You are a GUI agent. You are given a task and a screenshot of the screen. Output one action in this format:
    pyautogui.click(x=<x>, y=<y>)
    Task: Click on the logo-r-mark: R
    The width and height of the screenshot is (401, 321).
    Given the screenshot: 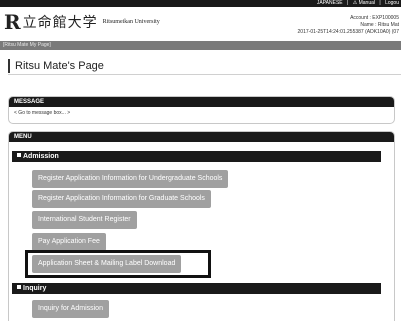 What is the action you would take?
    pyautogui.click(x=12, y=22)
    